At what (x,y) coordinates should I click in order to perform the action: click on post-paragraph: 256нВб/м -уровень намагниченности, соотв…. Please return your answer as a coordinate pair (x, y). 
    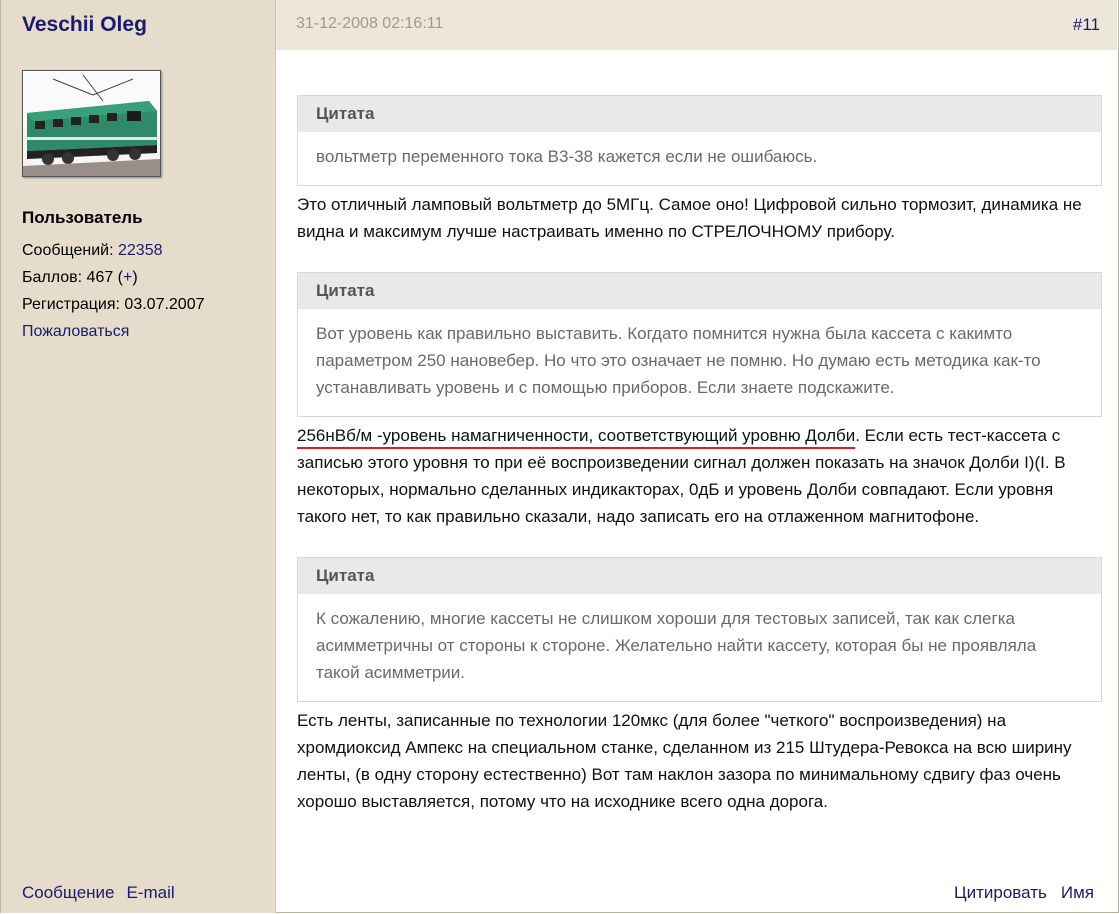
    Looking at the image, I should click on (699, 476).